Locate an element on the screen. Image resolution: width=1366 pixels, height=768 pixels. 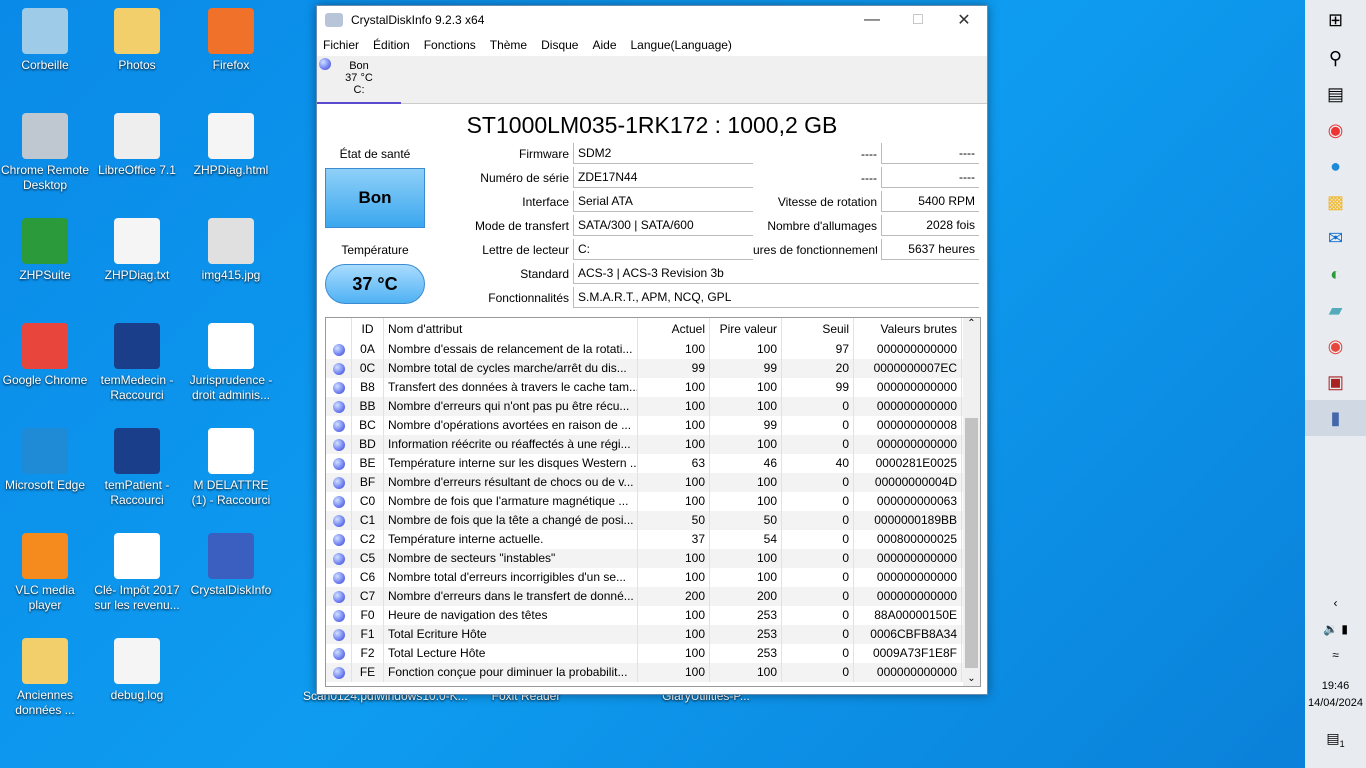
desktop-icon: img415.jpg is located at coordinates (231, 250).